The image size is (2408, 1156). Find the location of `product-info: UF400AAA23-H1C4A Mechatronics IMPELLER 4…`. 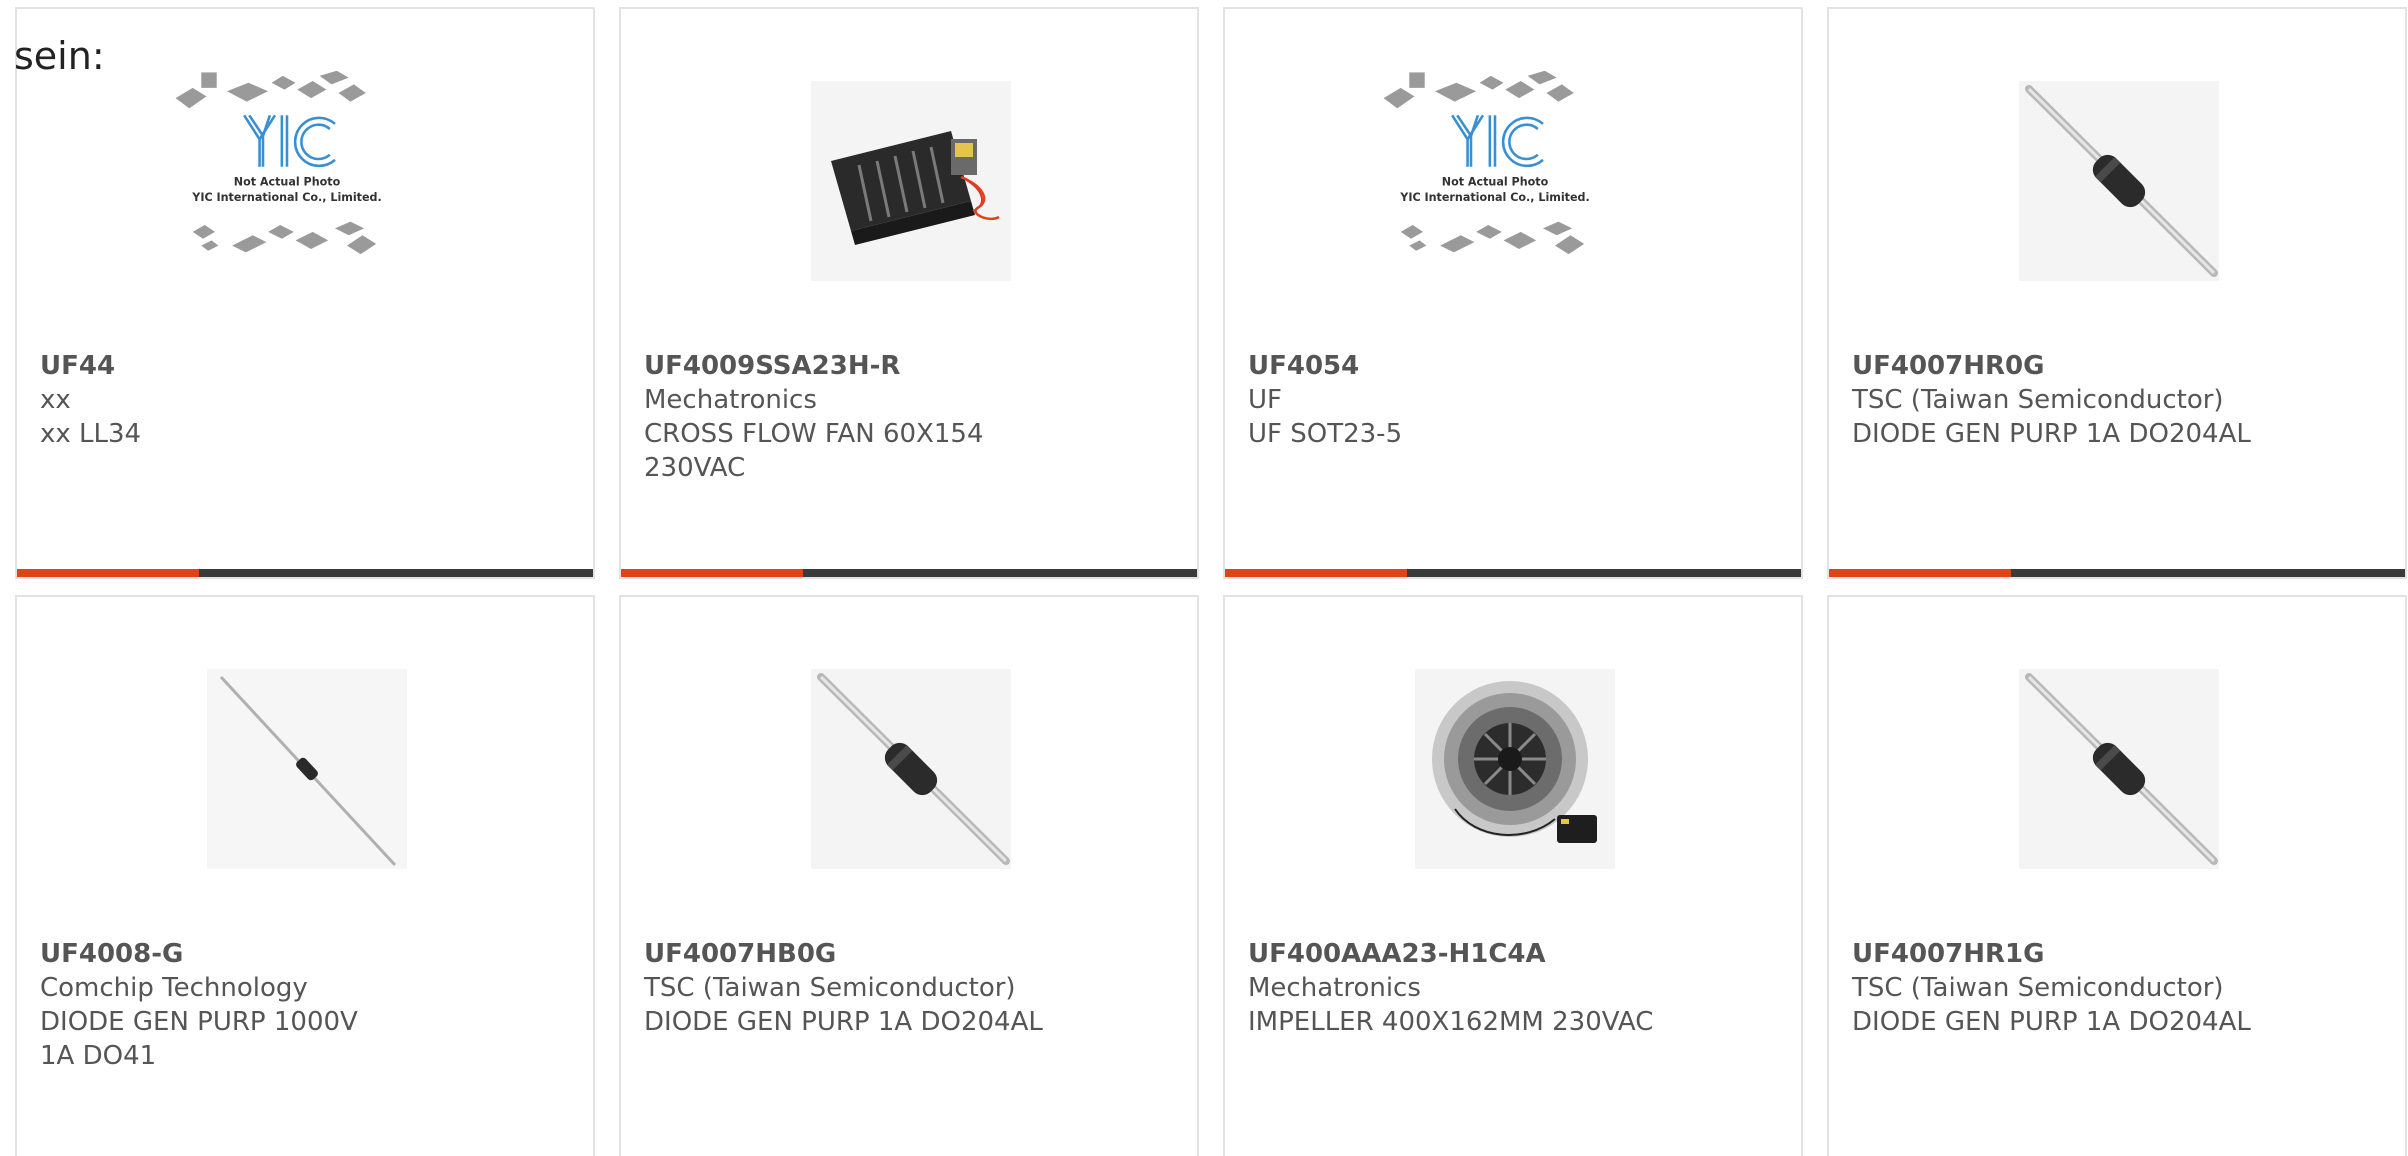

product-info: UF400AAA23-H1C4A Mechatronics IMPELLER 4… is located at coordinates (1508, 988).